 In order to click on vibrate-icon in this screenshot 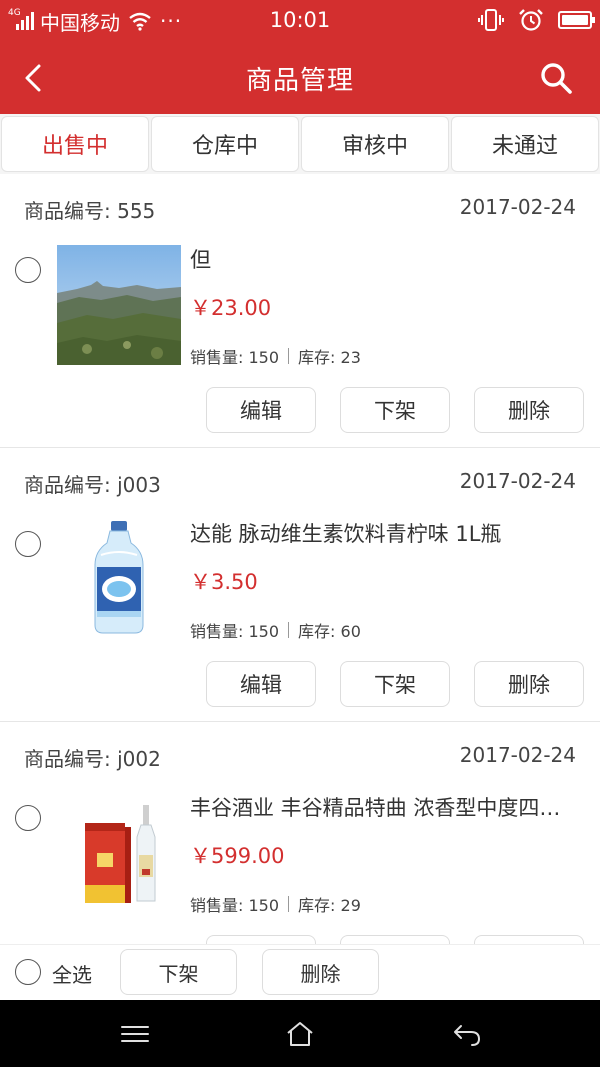, I will do `click(491, 20)`.